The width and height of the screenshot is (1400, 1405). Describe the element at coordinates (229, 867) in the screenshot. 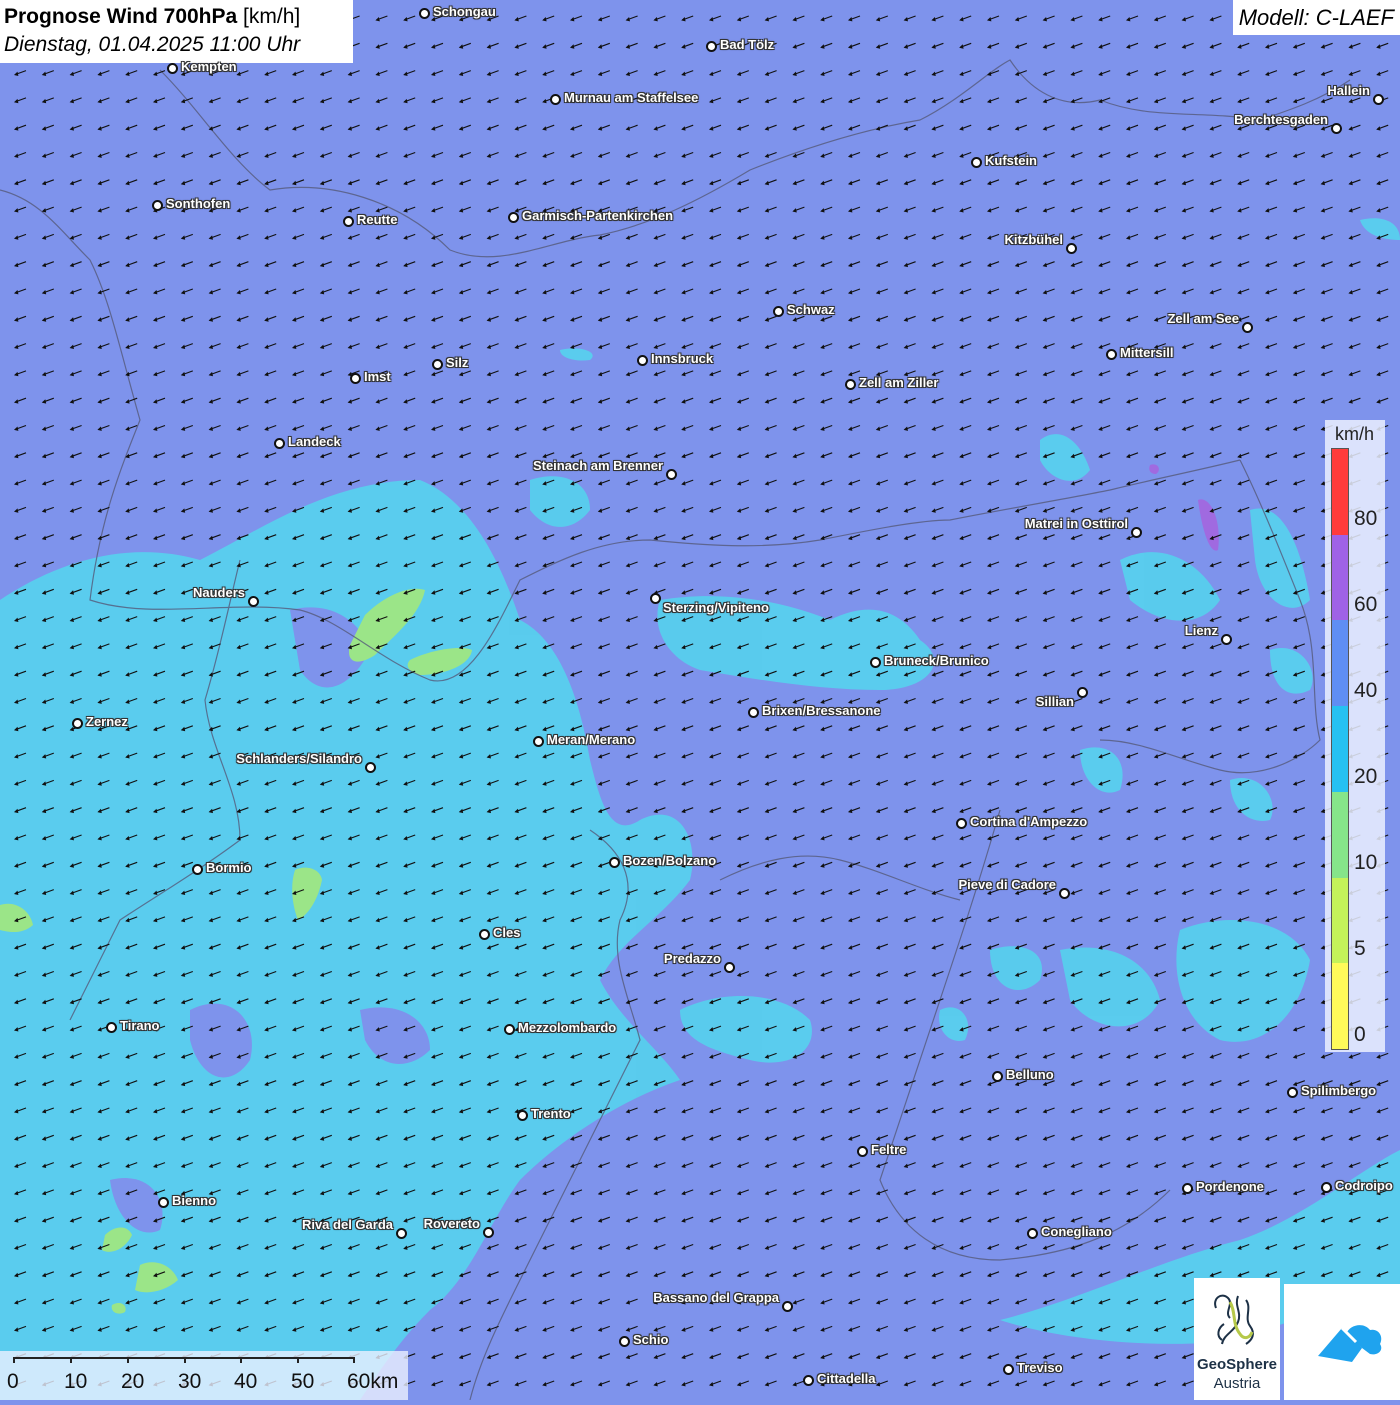

I see `city-label: Bormio` at that location.